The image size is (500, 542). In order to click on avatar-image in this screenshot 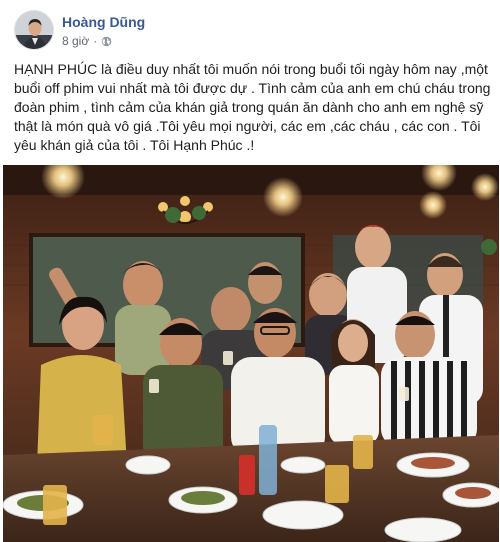, I will do `click(34, 30)`.